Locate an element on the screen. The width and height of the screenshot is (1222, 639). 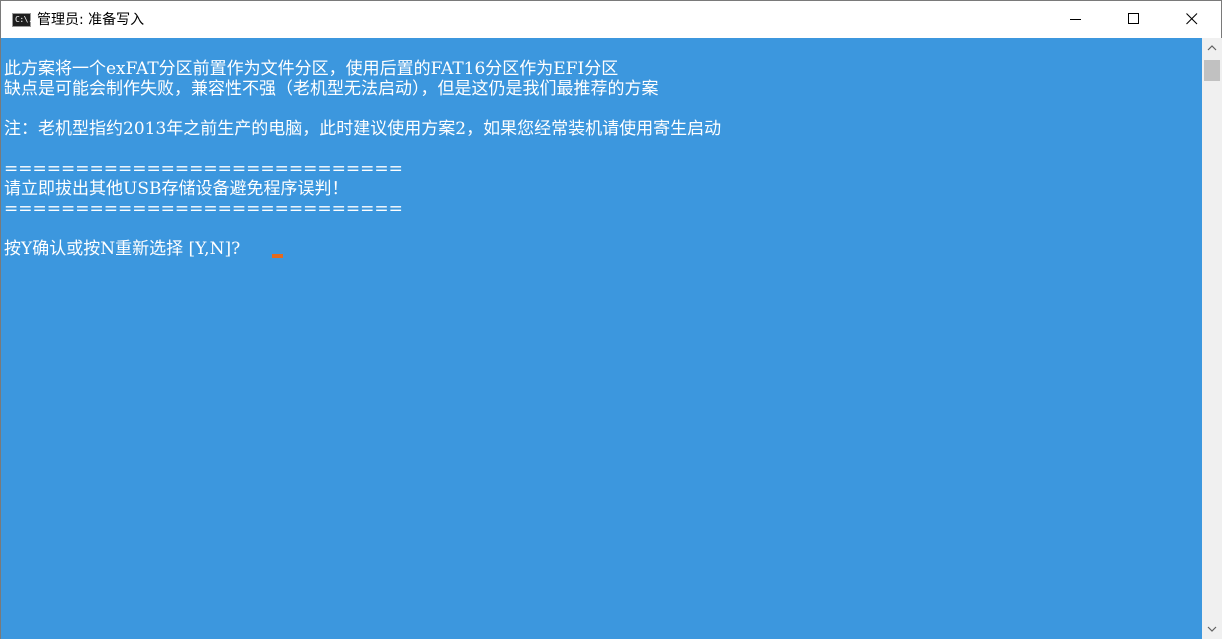
maximize-icon is located at coordinates (1133, 18).